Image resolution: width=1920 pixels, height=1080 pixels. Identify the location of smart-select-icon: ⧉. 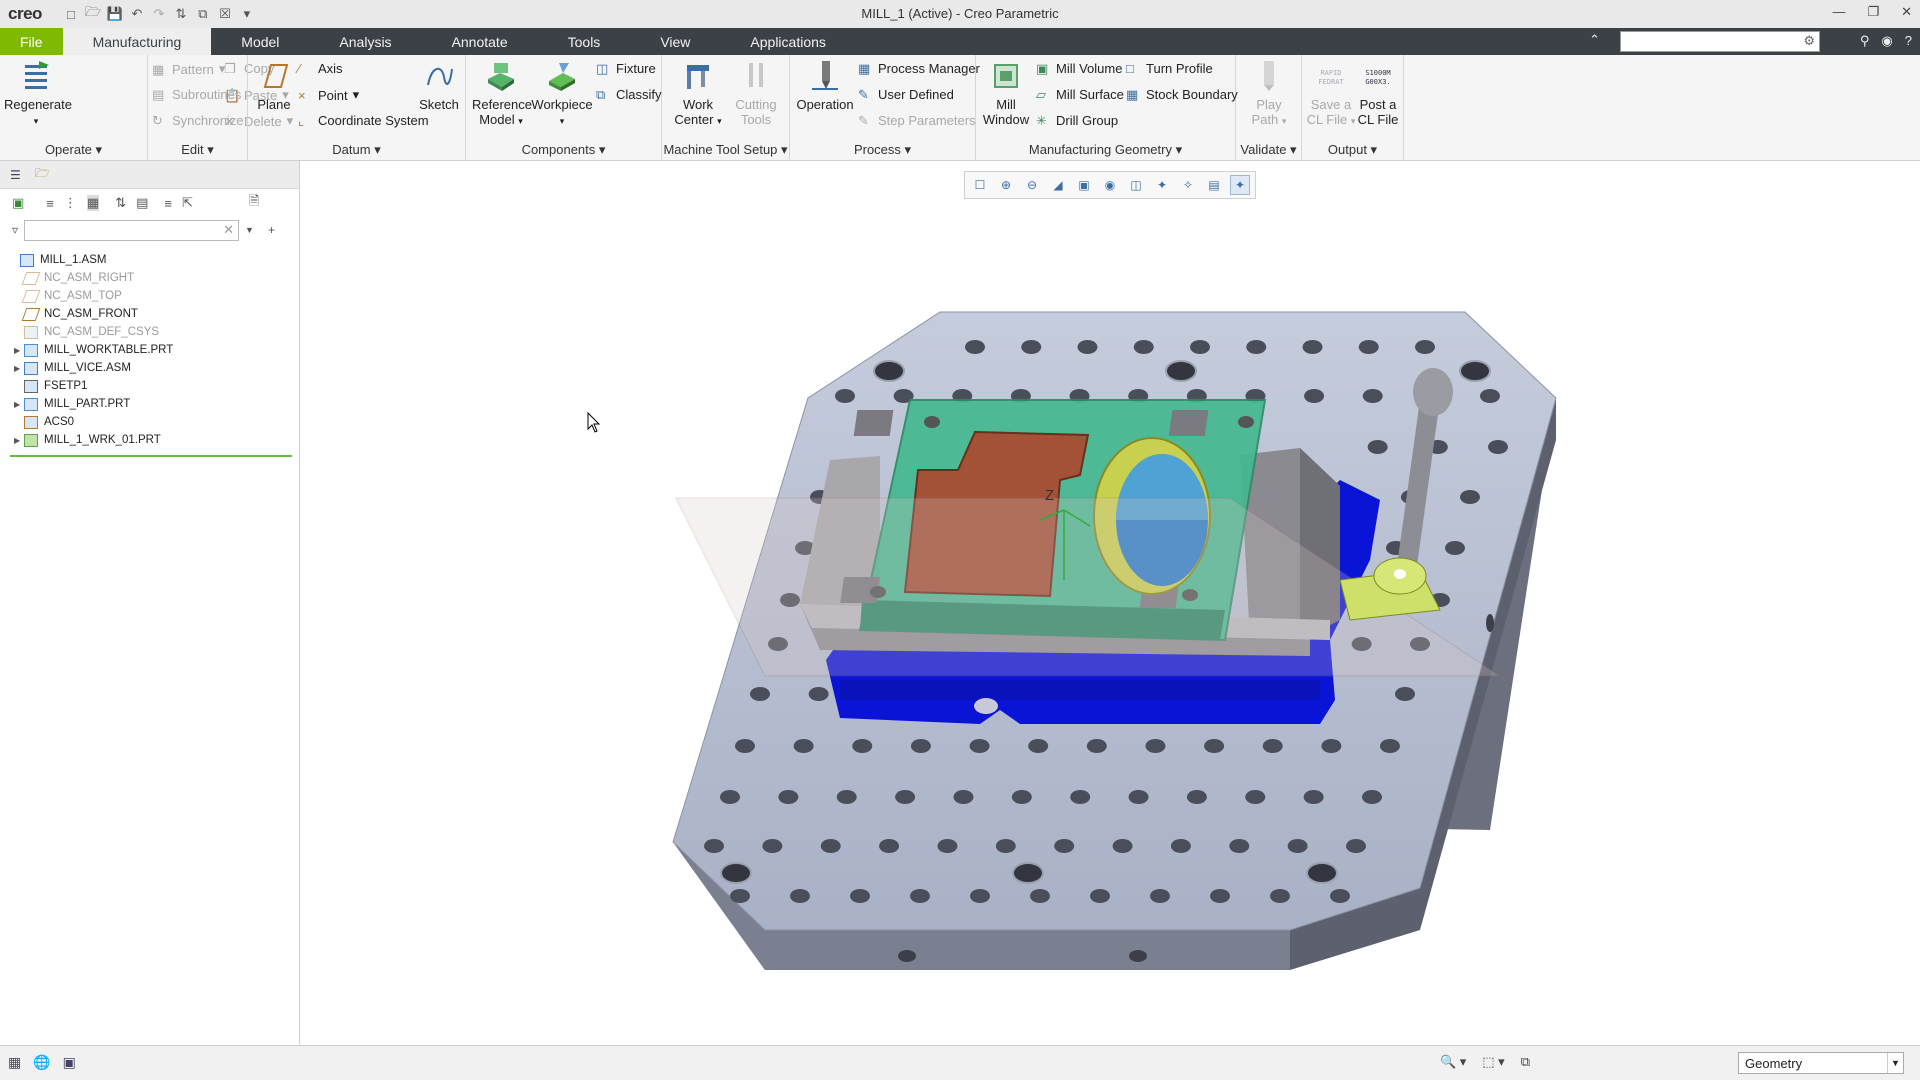
(1525, 1062).